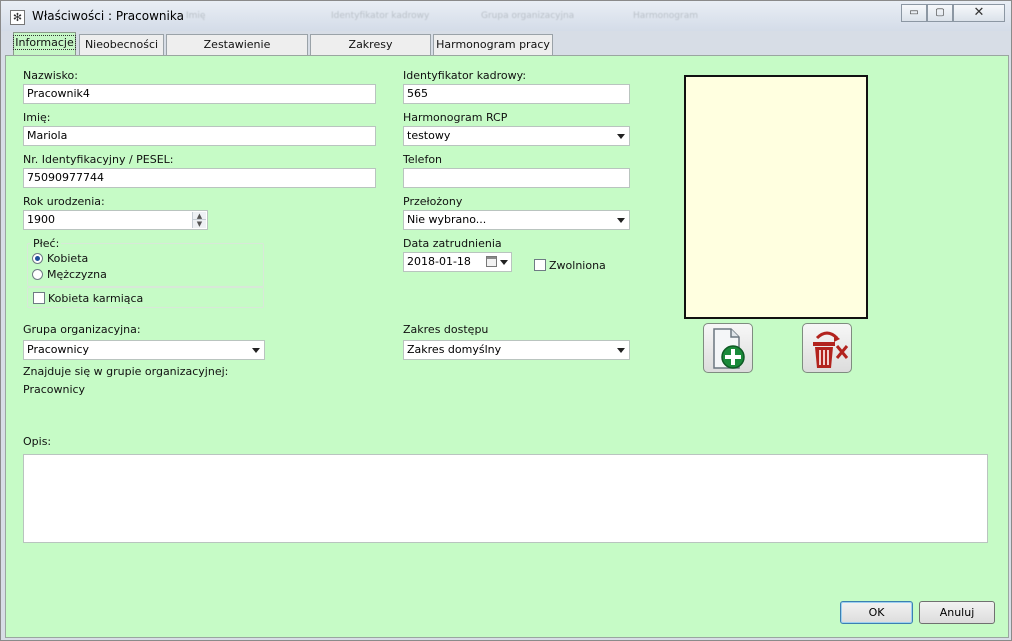 Image resolution: width=1012 pixels, height=641 pixels. What do you see at coordinates (95, 298) in the screenshot?
I see `kobieta-karmiaca-label: Kobieta karmiąca` at bounding box center [95, 298].